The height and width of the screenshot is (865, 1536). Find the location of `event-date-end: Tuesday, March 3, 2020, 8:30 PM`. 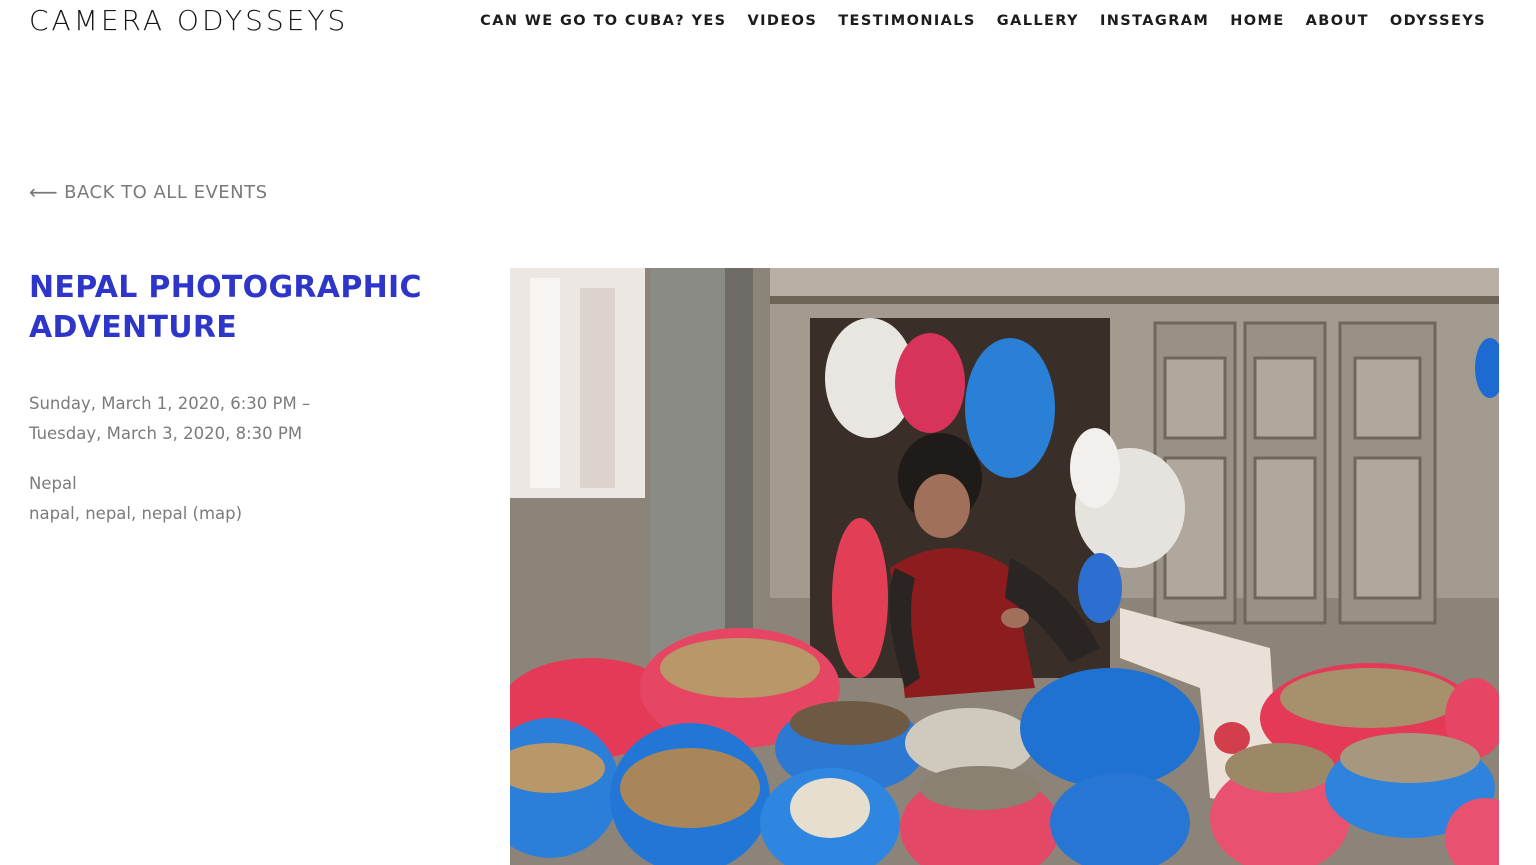

event-date-end: Tuesday, March 3, 2020, 8:30 PM is located at coordinates (166, 433).